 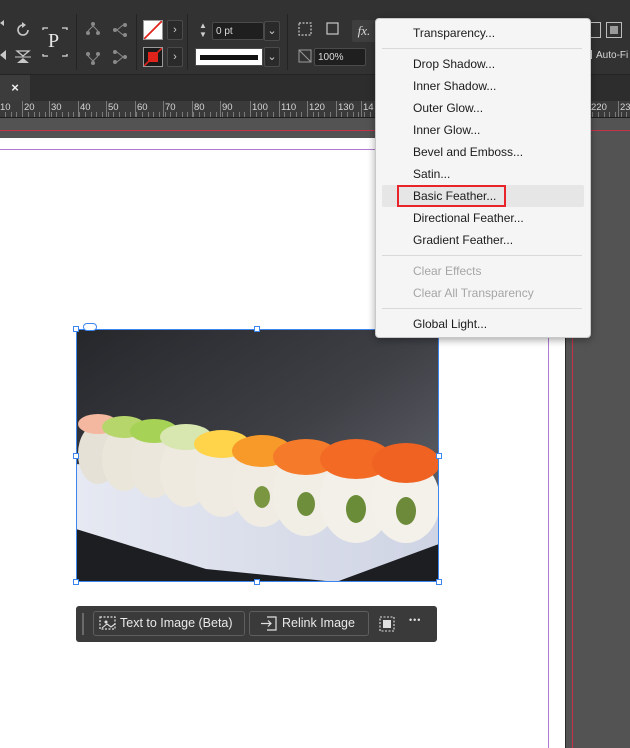 I want to click on content-grabber-icon, so click(x=90, y=327).